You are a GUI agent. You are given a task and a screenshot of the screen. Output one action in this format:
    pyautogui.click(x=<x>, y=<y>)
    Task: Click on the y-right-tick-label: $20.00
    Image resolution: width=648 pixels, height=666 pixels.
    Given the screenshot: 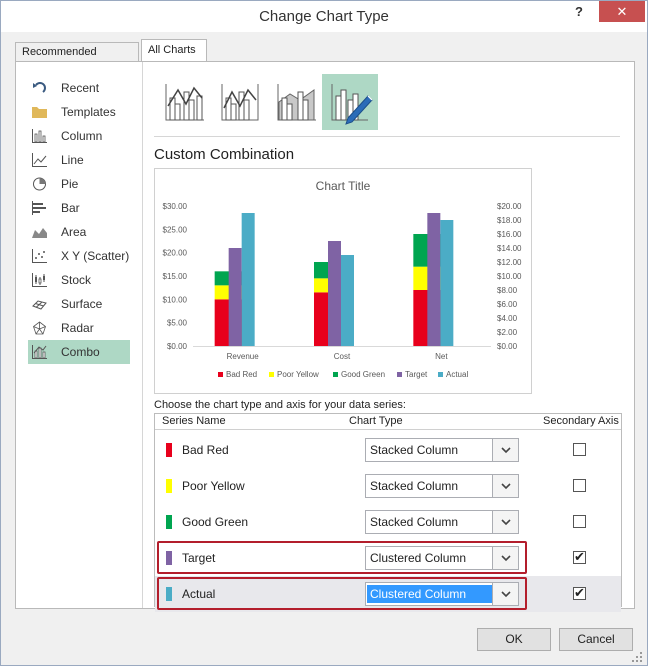 What is the action you would take?
    pyautogui.click(x=509, y=206)
    